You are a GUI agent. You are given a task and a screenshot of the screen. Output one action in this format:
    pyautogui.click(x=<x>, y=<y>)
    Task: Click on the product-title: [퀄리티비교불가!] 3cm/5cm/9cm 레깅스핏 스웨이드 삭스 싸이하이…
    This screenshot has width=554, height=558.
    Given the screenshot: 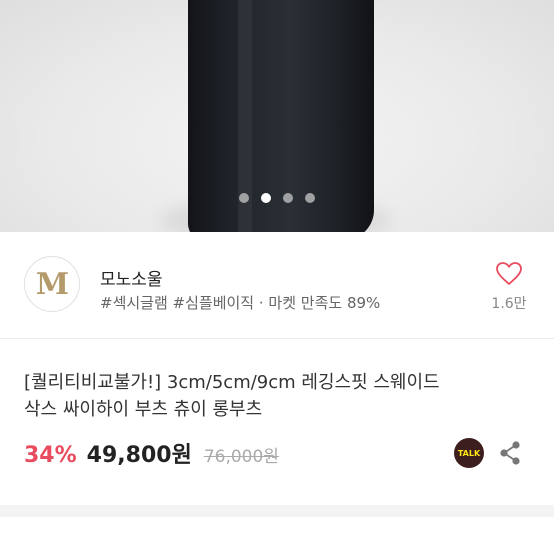 What is the action you would take?
    pyautogui.click(x=279, y=396)
    